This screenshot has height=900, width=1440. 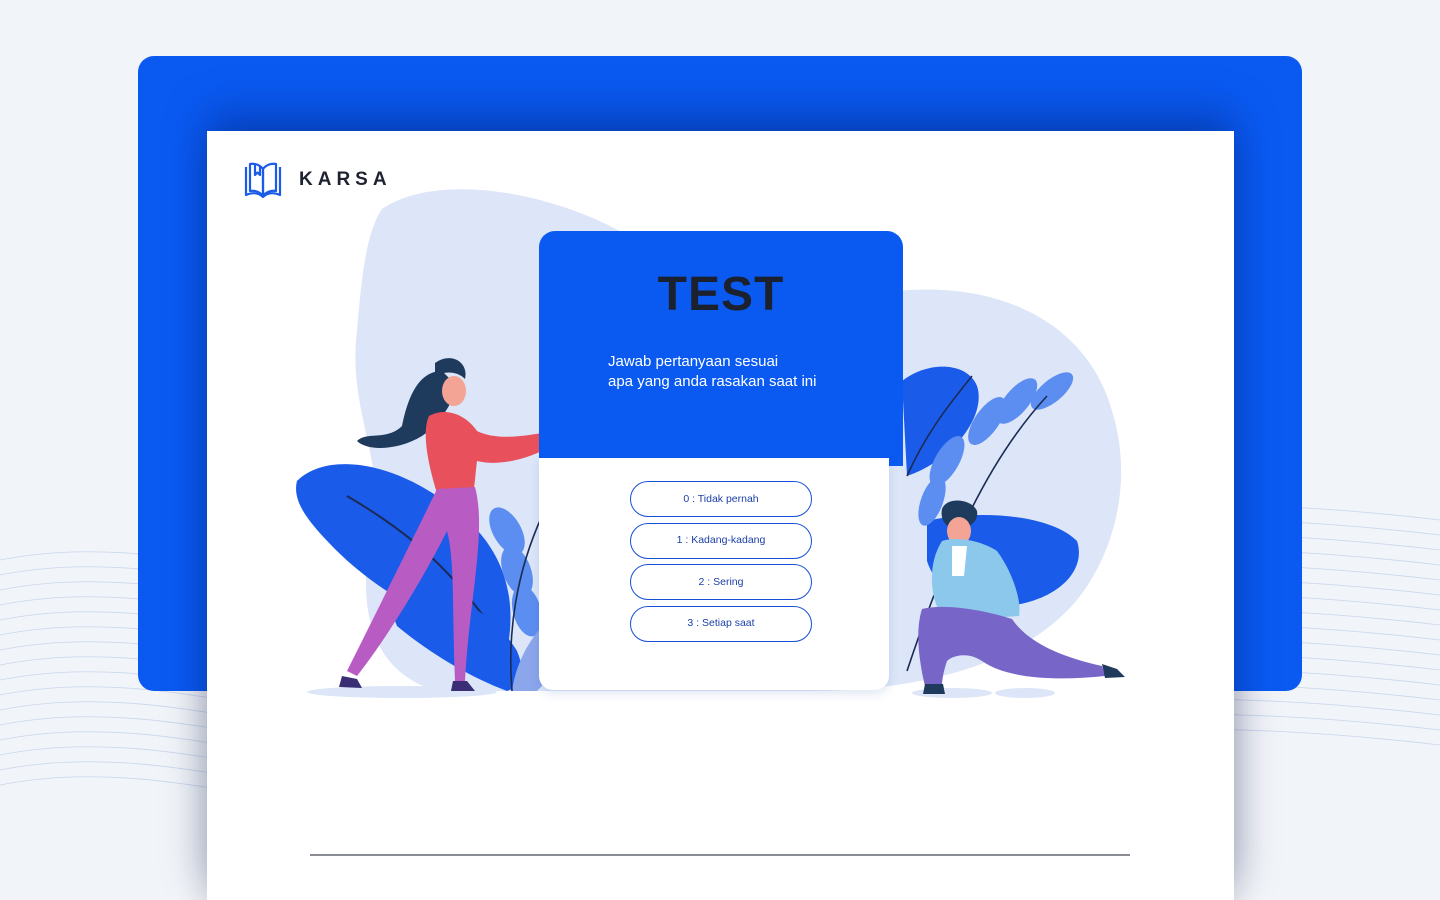 What do you see at coordinates (721, 623) in the screenshot?
I see `option-button-3: 3 : Setiap saat` at bounding box center [721, 623].